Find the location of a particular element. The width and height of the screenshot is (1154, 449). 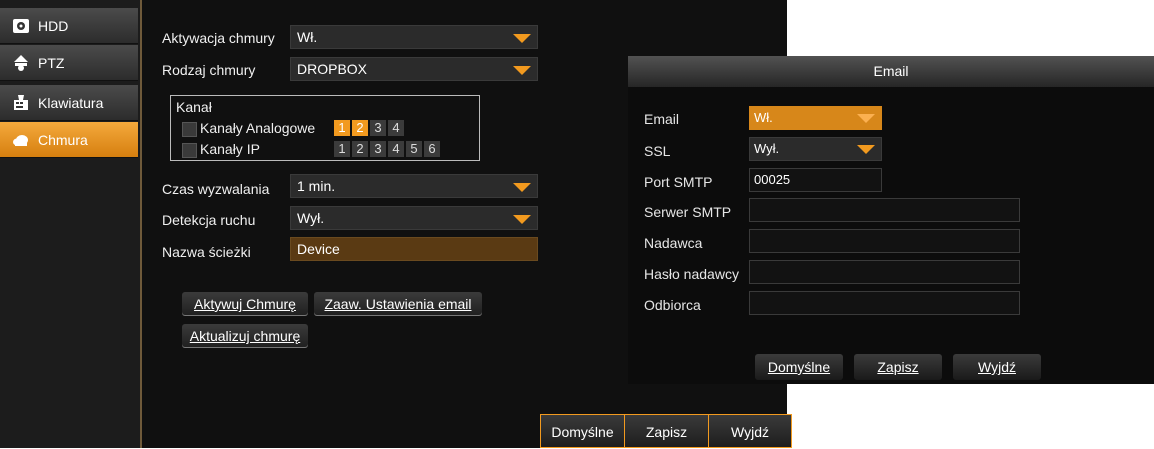

cloud-activation-label: Aktywacja chmury is located at coordinates (218, 38).